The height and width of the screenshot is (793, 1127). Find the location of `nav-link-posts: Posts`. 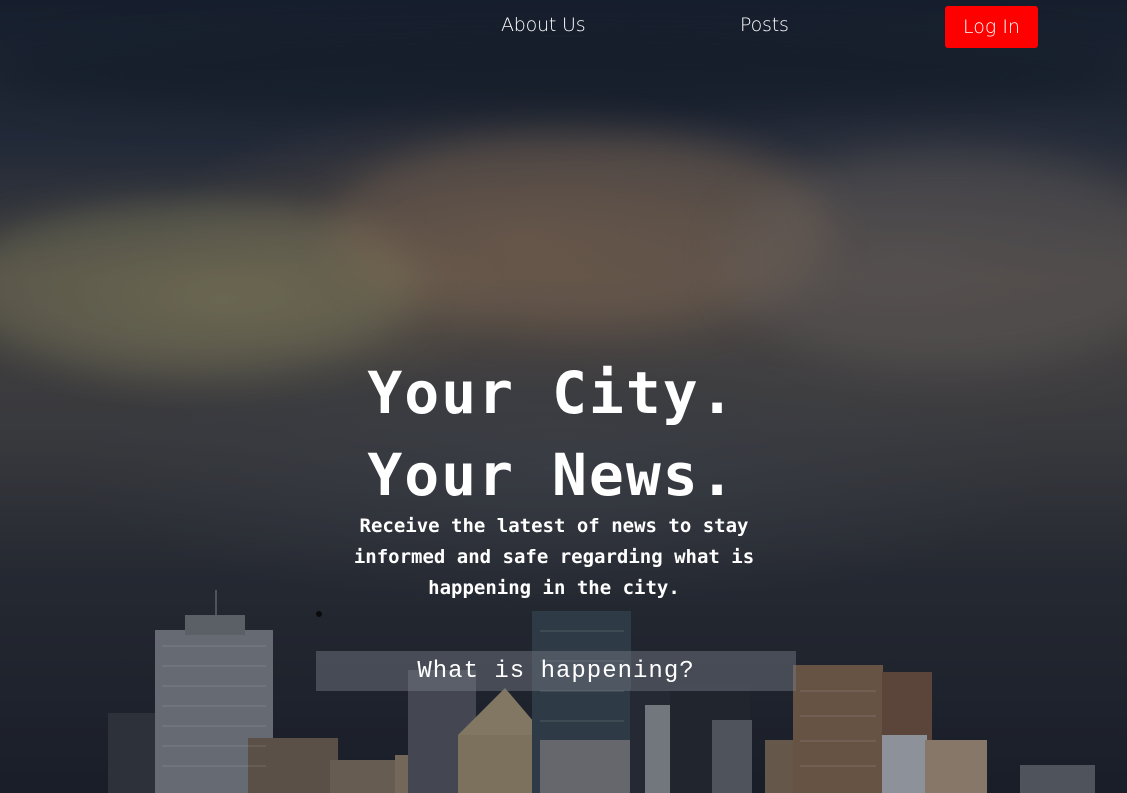

nav-link-posts: Posts is located at coordinates (764, 25).